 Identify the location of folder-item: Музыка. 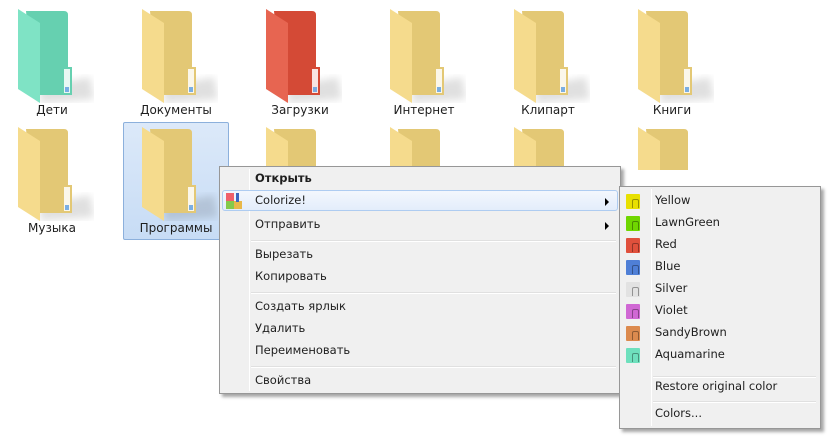
(52, 181).